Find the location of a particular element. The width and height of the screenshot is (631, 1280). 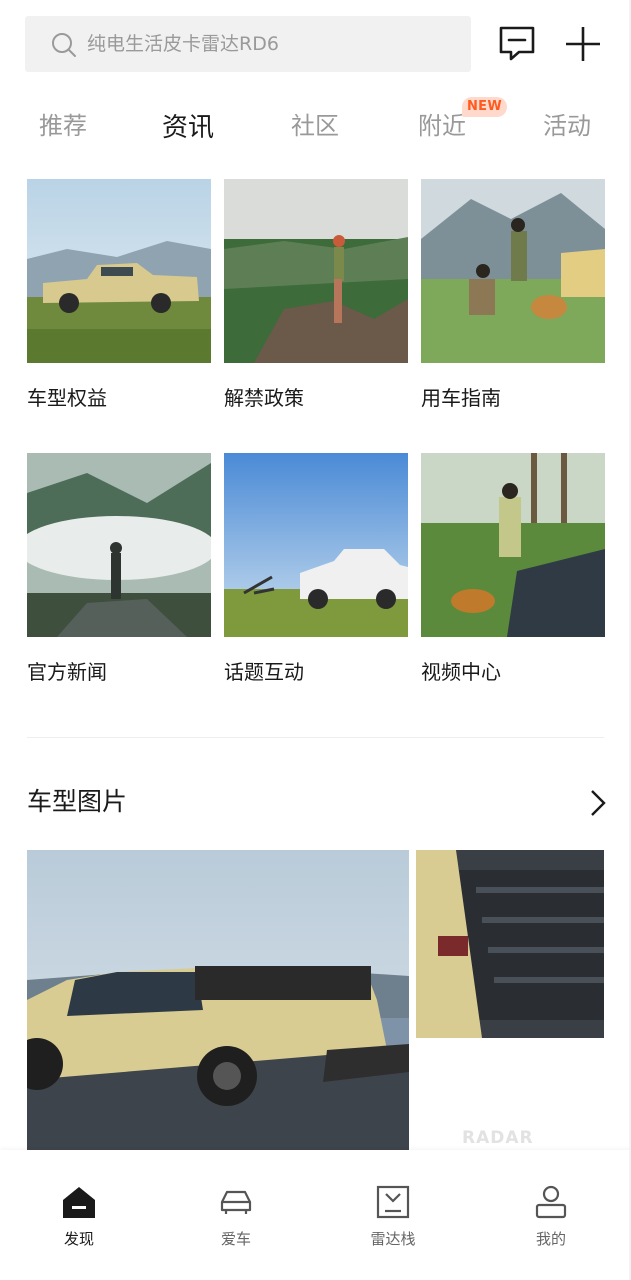

nav-label: 发现 is located at coordinates (78, 1239).